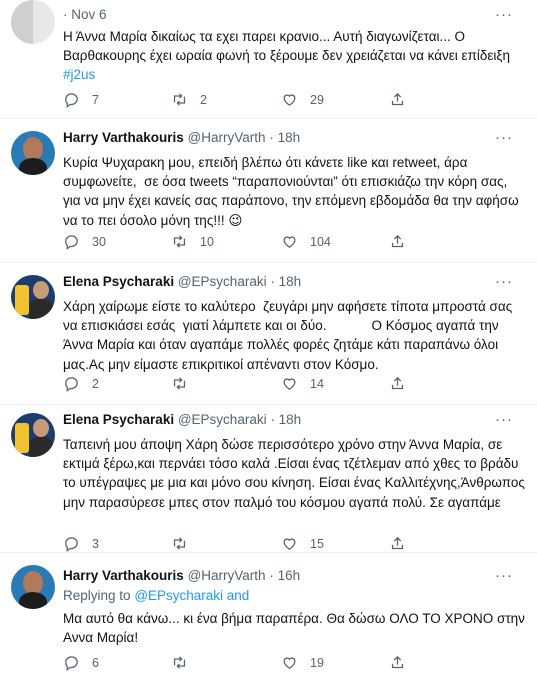  What do you see at coordinates (302, 543) in the screenshot?
I see `like-button: 15` at bounding box center [302, 543].